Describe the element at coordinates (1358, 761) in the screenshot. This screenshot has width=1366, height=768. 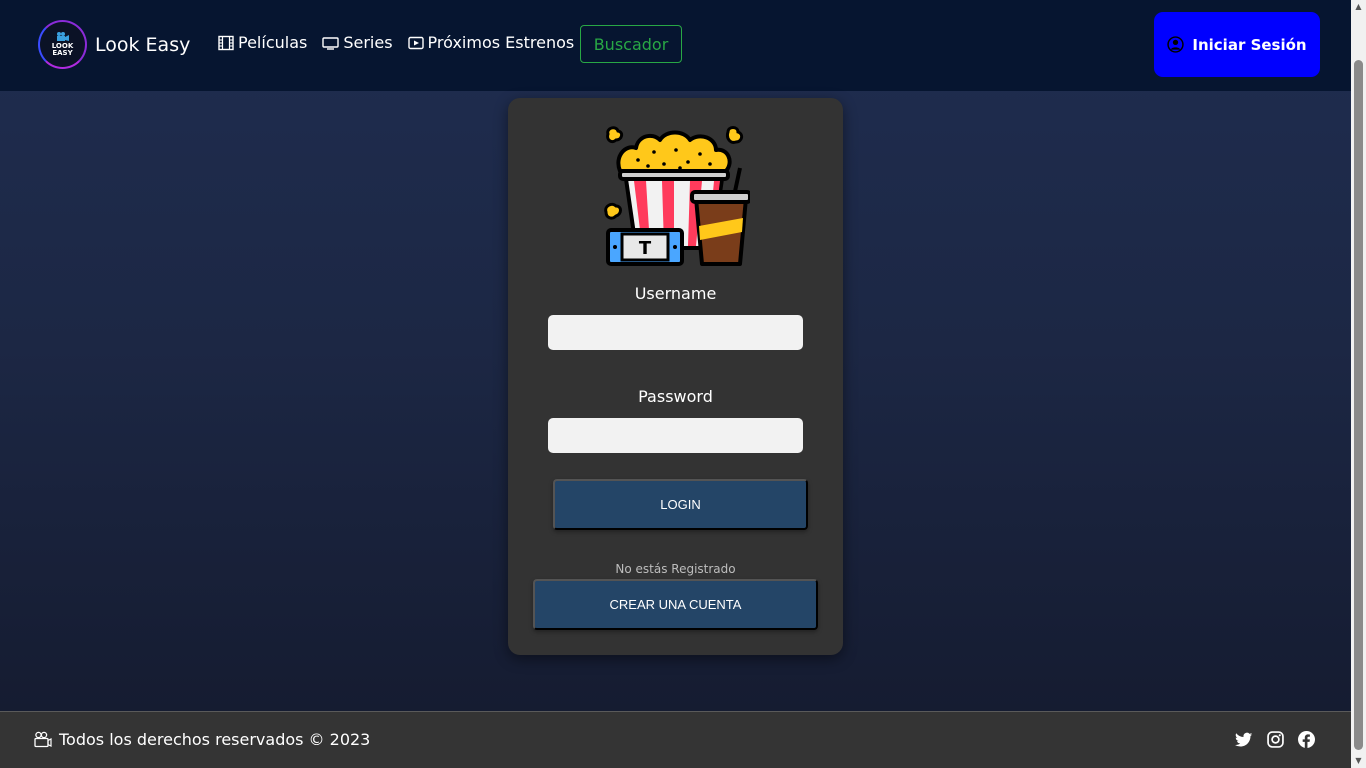
I see `scroll-down-arrow: ▼` at that location.